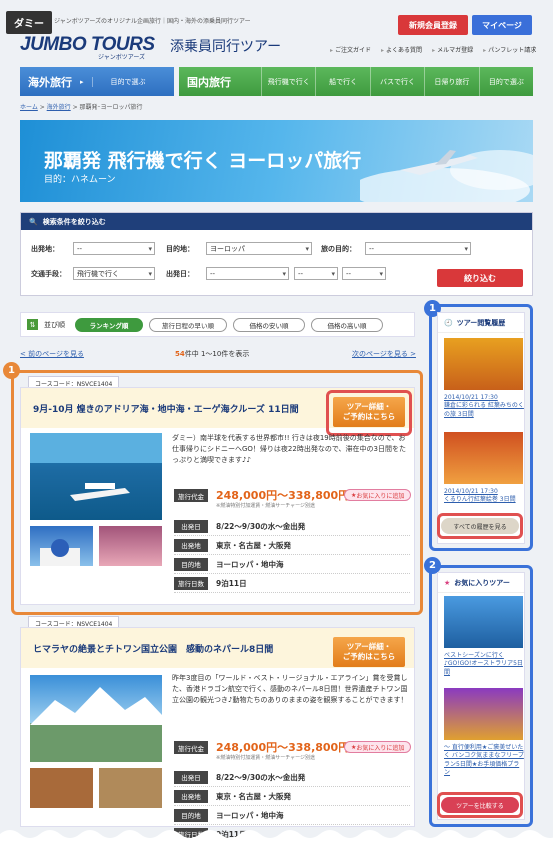 The height and width of the screenshot is (852, 553). What do you see at coordinates (484, 496) in the screenshot?
I see `history-item: 2014/10/21 17:30 くるりん行紅葉絵巻 3日間` at bounding box center [484, 496].